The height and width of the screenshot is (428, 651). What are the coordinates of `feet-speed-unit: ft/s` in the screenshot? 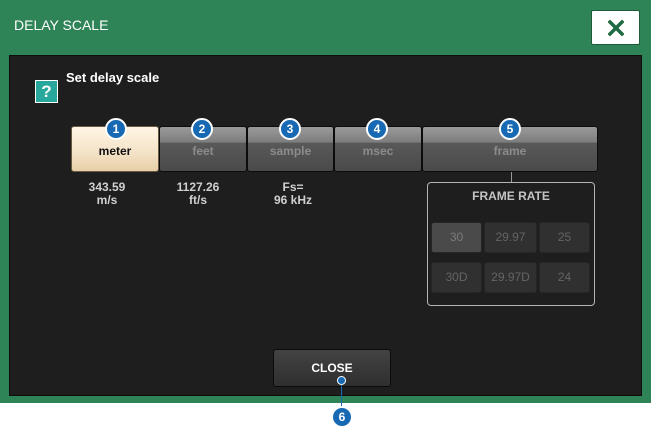 It's located at (198, 200).